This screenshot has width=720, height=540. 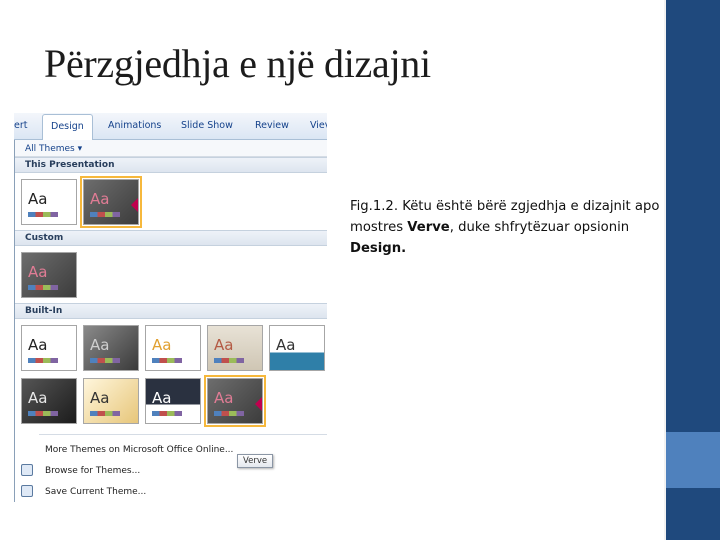 I want to click on theme-thumb-office: Aa, so click(x=49, y=202).